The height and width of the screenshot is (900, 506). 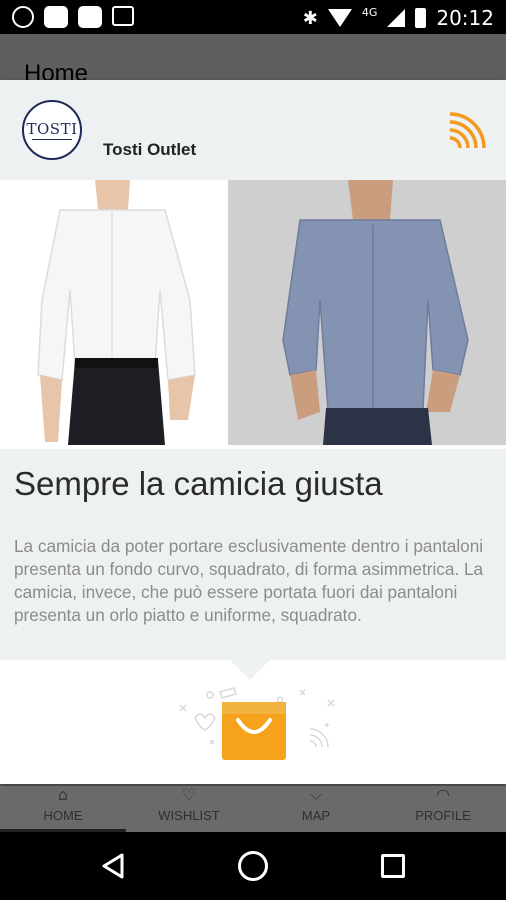 I want to click on system-icons: ✱ 4G 20:12, so click(x=398, y=18).